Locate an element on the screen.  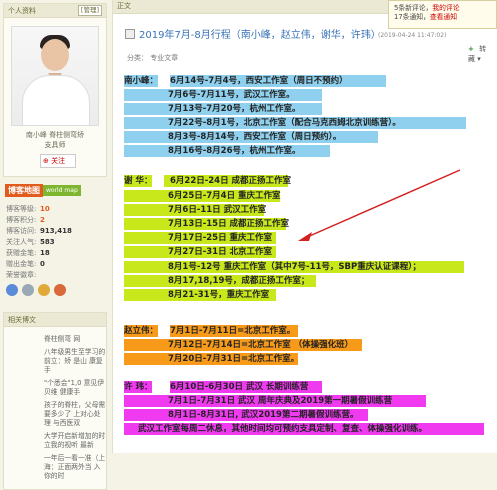
annotation-arrow-icon is located at coordinates (379, 205).